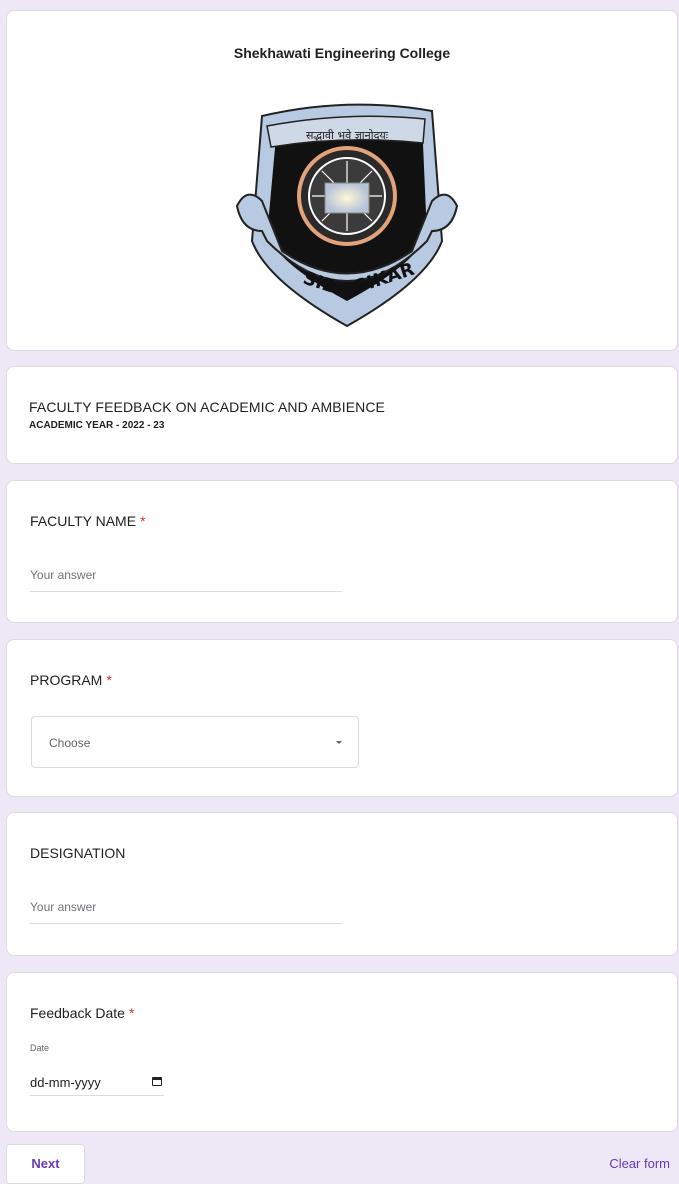  Describe the element at coordinates (83, 521) in the screenshot. I see `faculty-name-label-text: FACULTY NAME` at that location.